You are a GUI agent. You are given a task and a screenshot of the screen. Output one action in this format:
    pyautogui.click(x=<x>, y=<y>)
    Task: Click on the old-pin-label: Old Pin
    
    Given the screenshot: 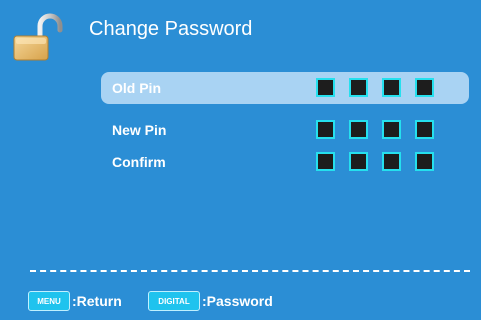 What is the action you would take?
    pyautogui.click(x=136, y=88)
    